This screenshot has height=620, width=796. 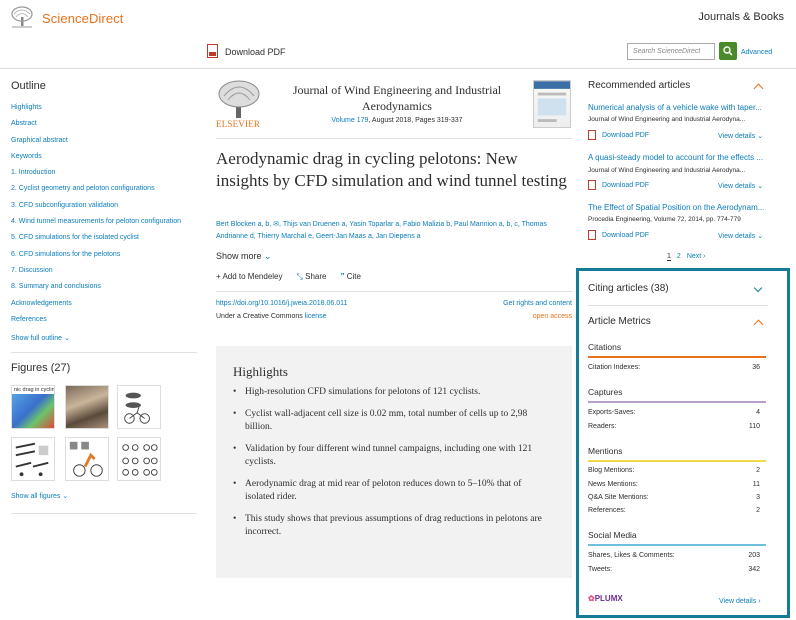 I want to click on plumx-label: PLUMX, so click(x=608, y=598).